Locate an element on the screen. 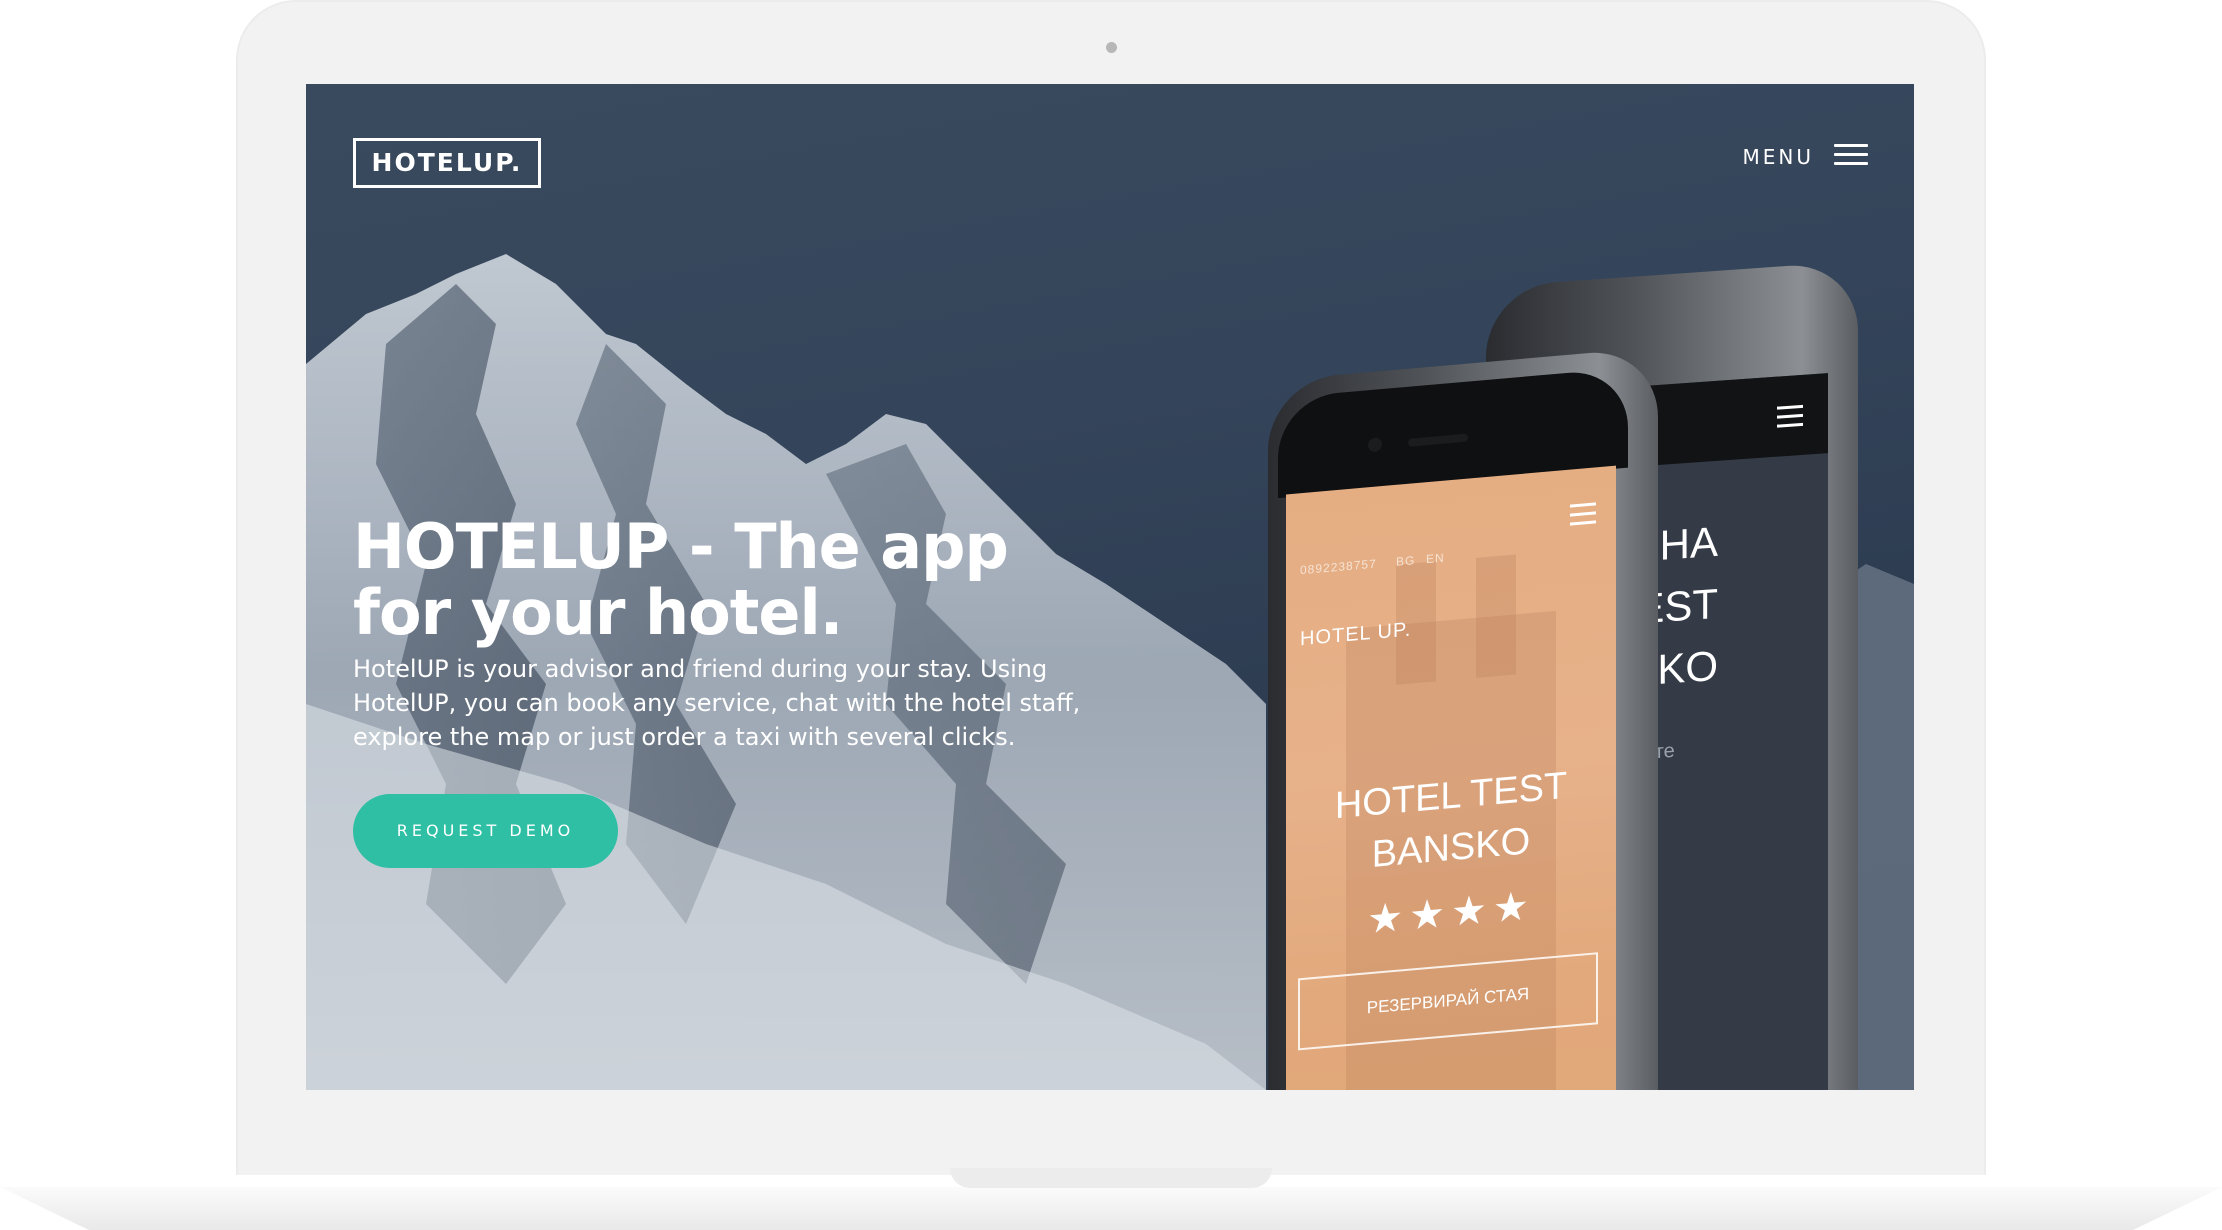 This screenshot has width=2222, height=1230. camera-icon is located at coordinates (1111, 47).